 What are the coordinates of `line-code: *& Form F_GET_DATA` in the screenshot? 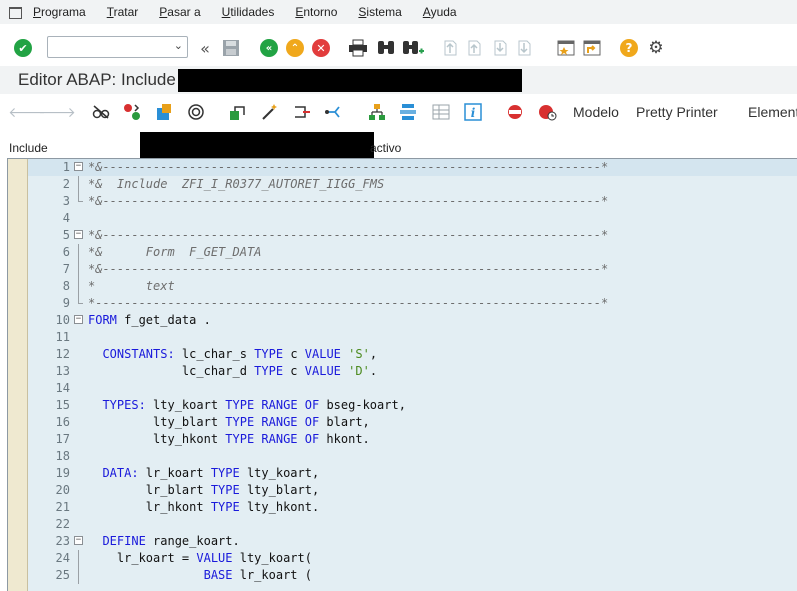 It's located at (174, 252).